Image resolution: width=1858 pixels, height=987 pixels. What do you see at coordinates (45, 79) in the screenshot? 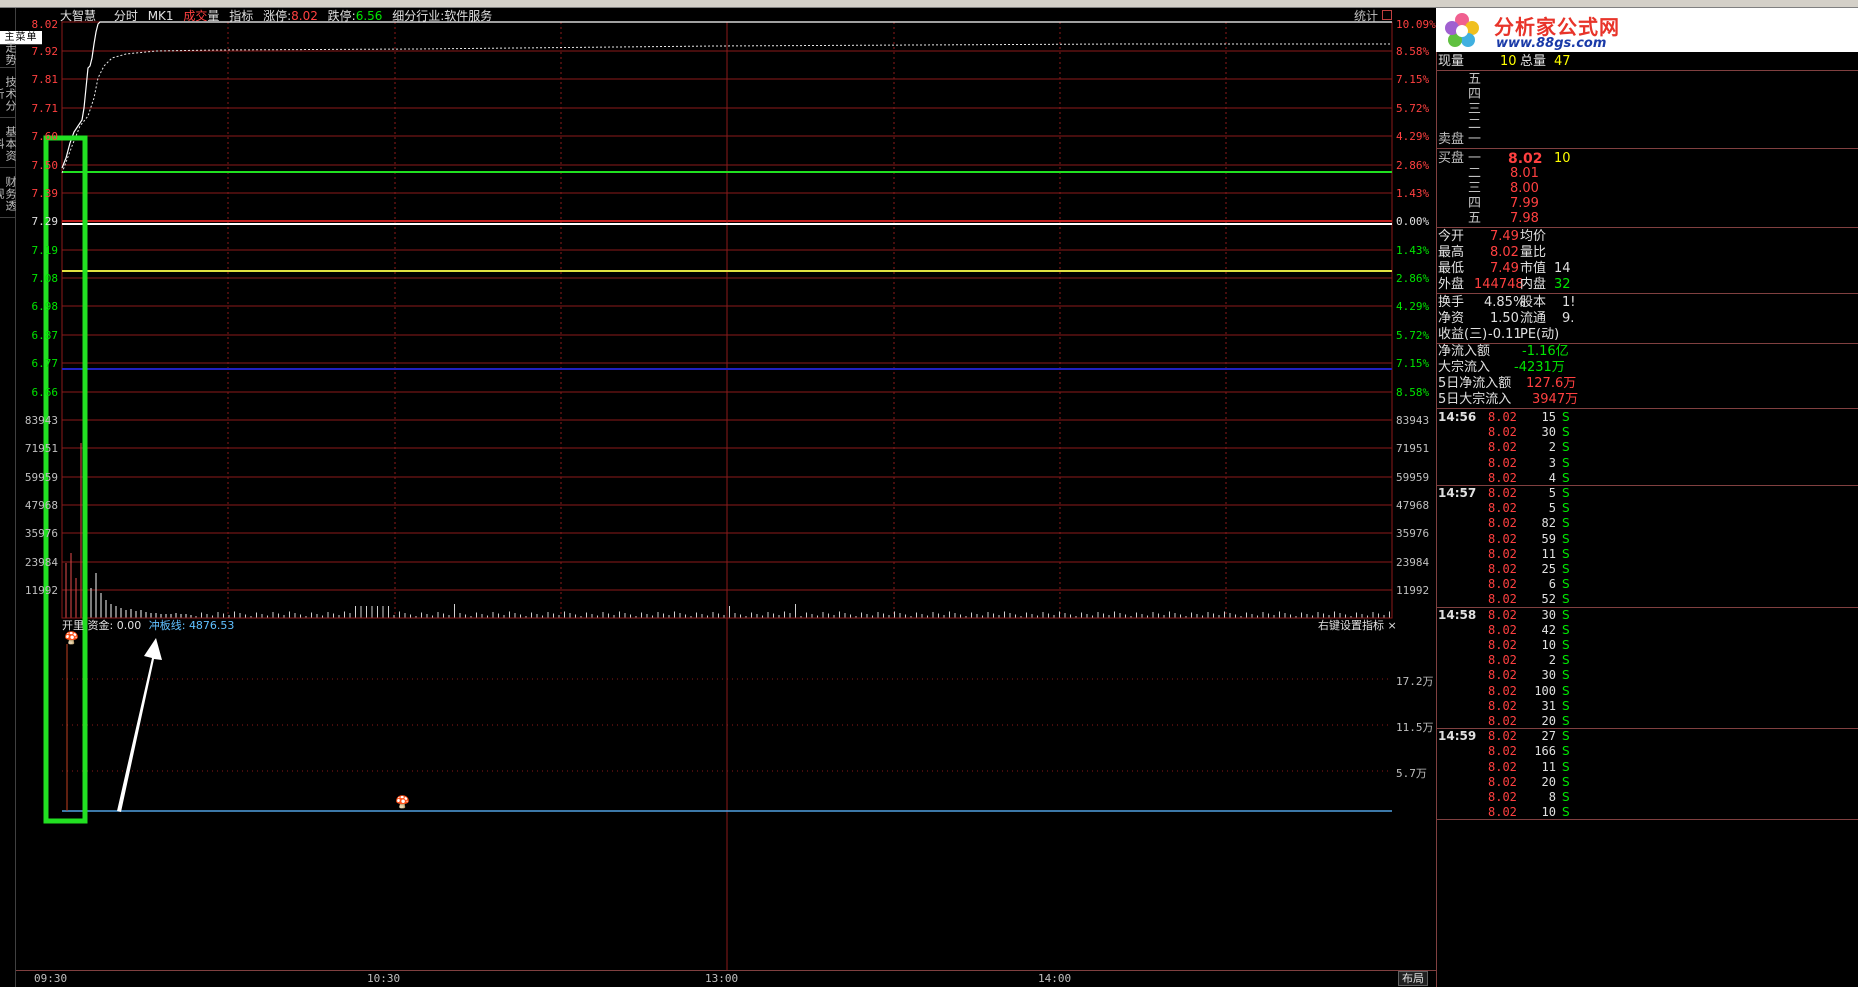
I see `price-axis-left-2: 7.81` at bounding box center [45, 79].